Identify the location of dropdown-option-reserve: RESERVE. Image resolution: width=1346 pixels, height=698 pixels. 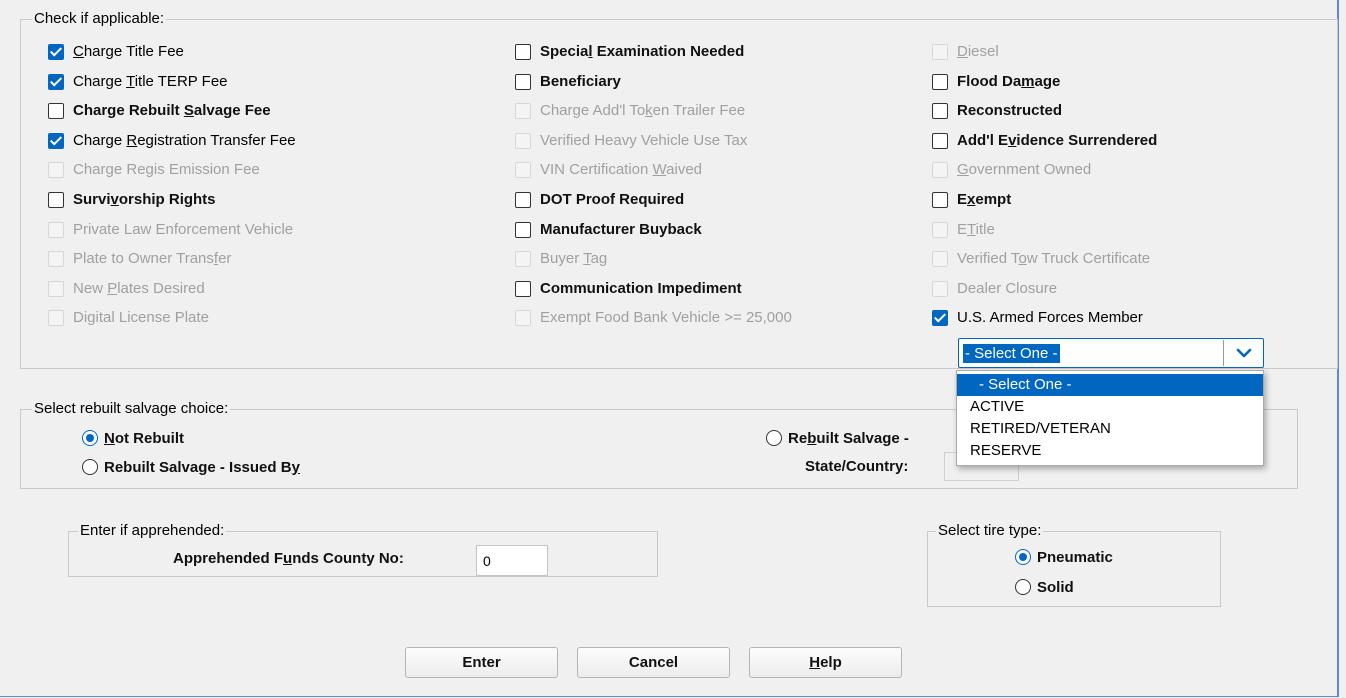
(1110, 451).